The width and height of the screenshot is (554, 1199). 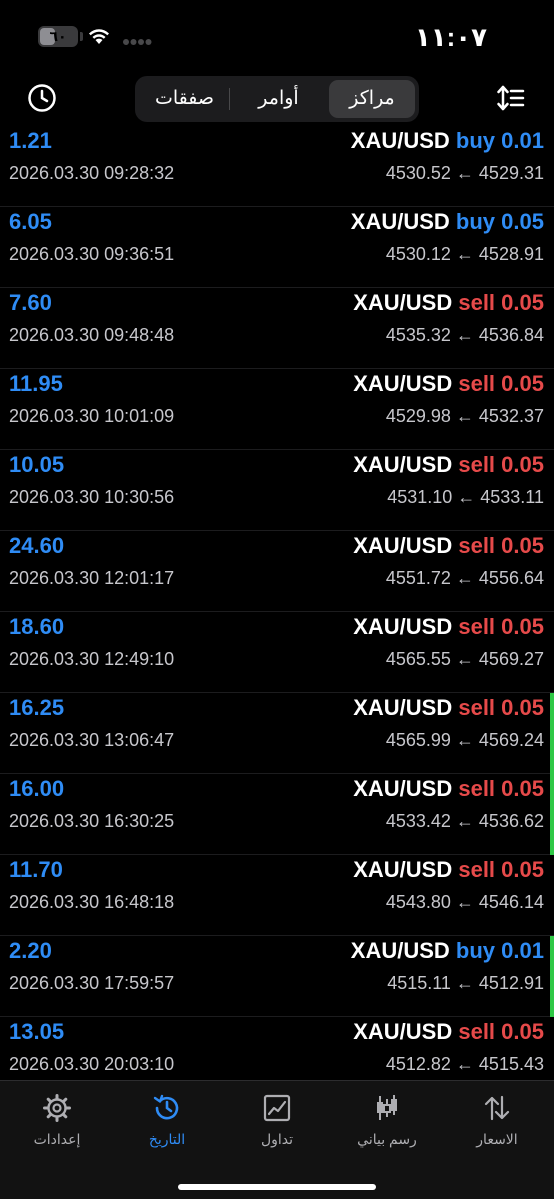 What do you see at coordinates (58, 36) in the screenshot?
I see `battery-icon: ٦٠` at bounding box center [58, 36].